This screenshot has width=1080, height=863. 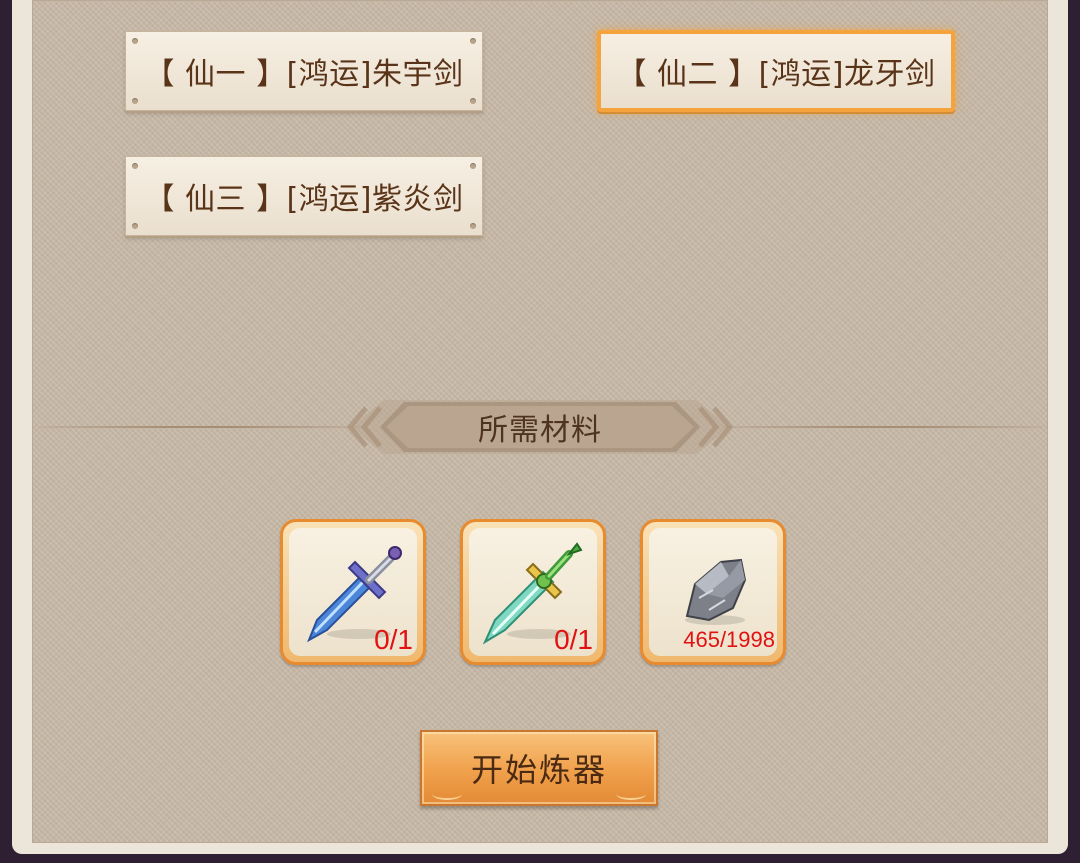 What do you see at coordinates (353, 592) in the screenshot?
I see `material-slot-blue-sword: 0/1` at bounding box center [353, 592].